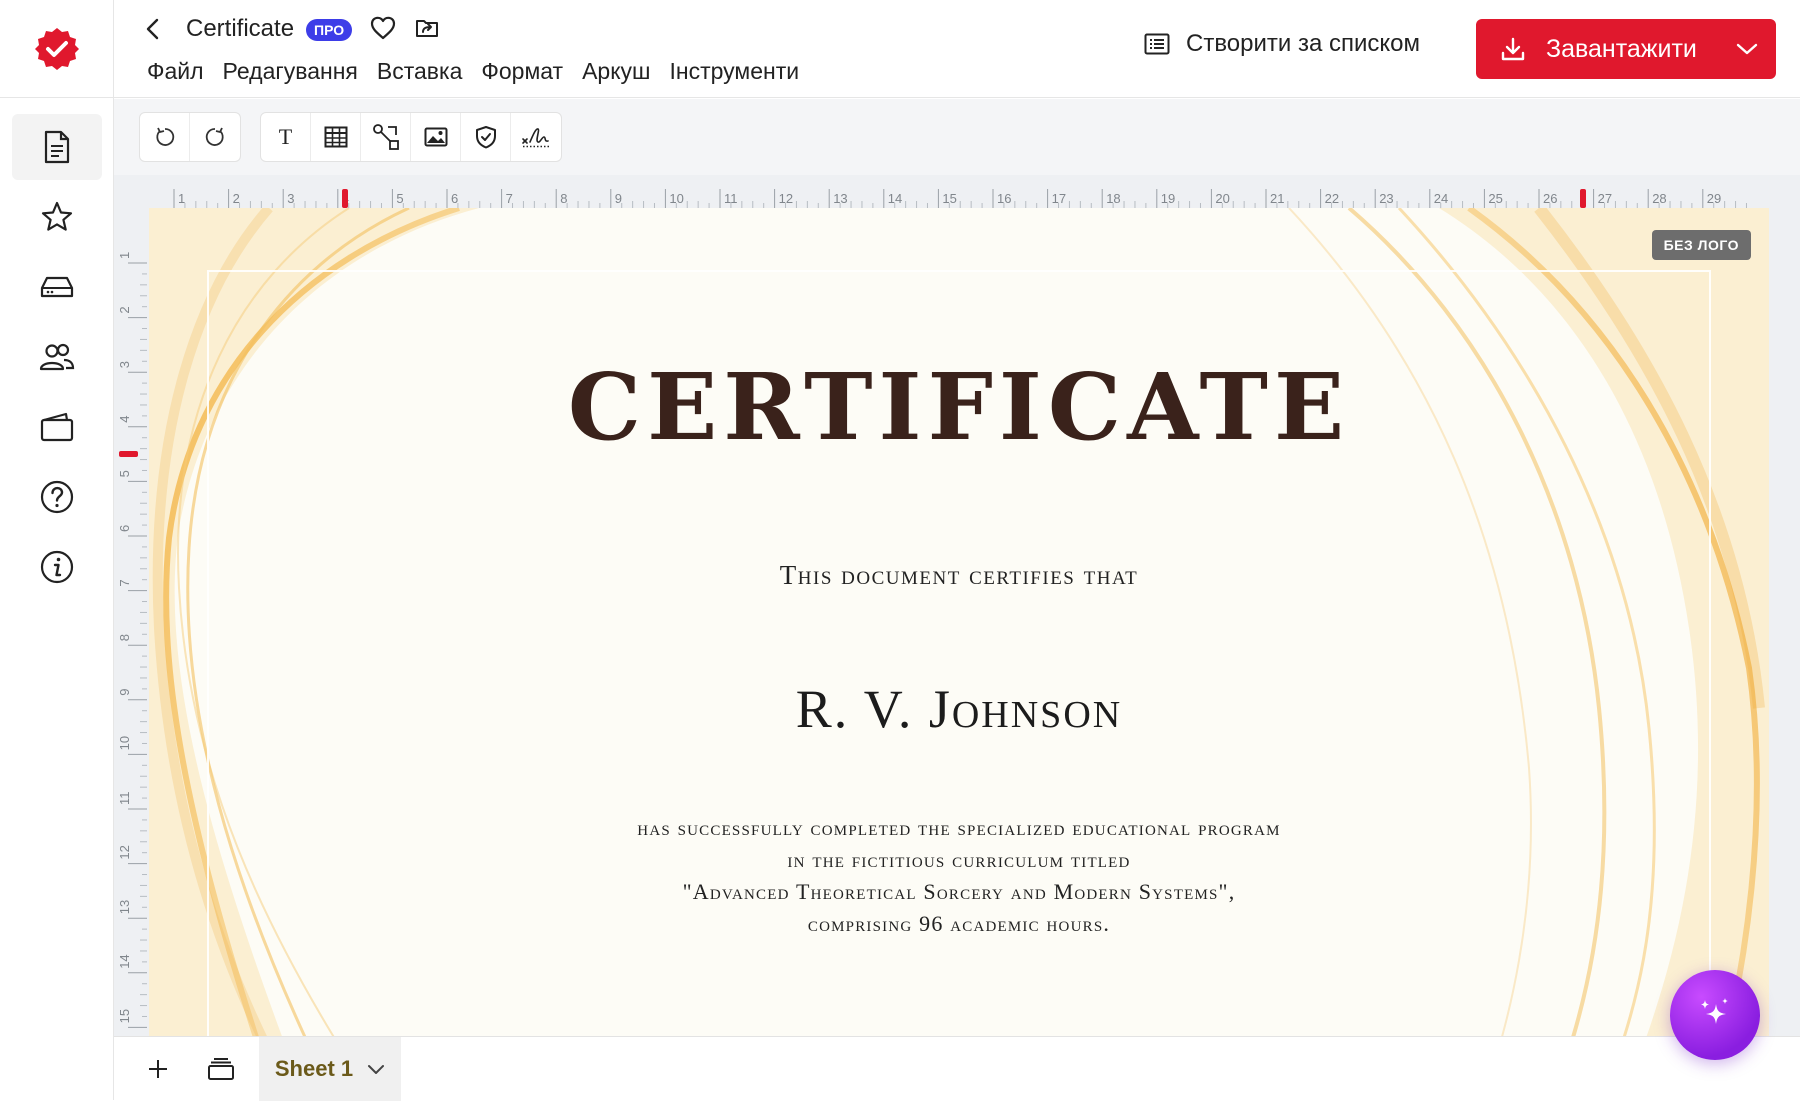 This screenshot has height=1101, width=1800. Describe the element at coordinates (153, 29) in the screenshot. I see `back-button` at that location.